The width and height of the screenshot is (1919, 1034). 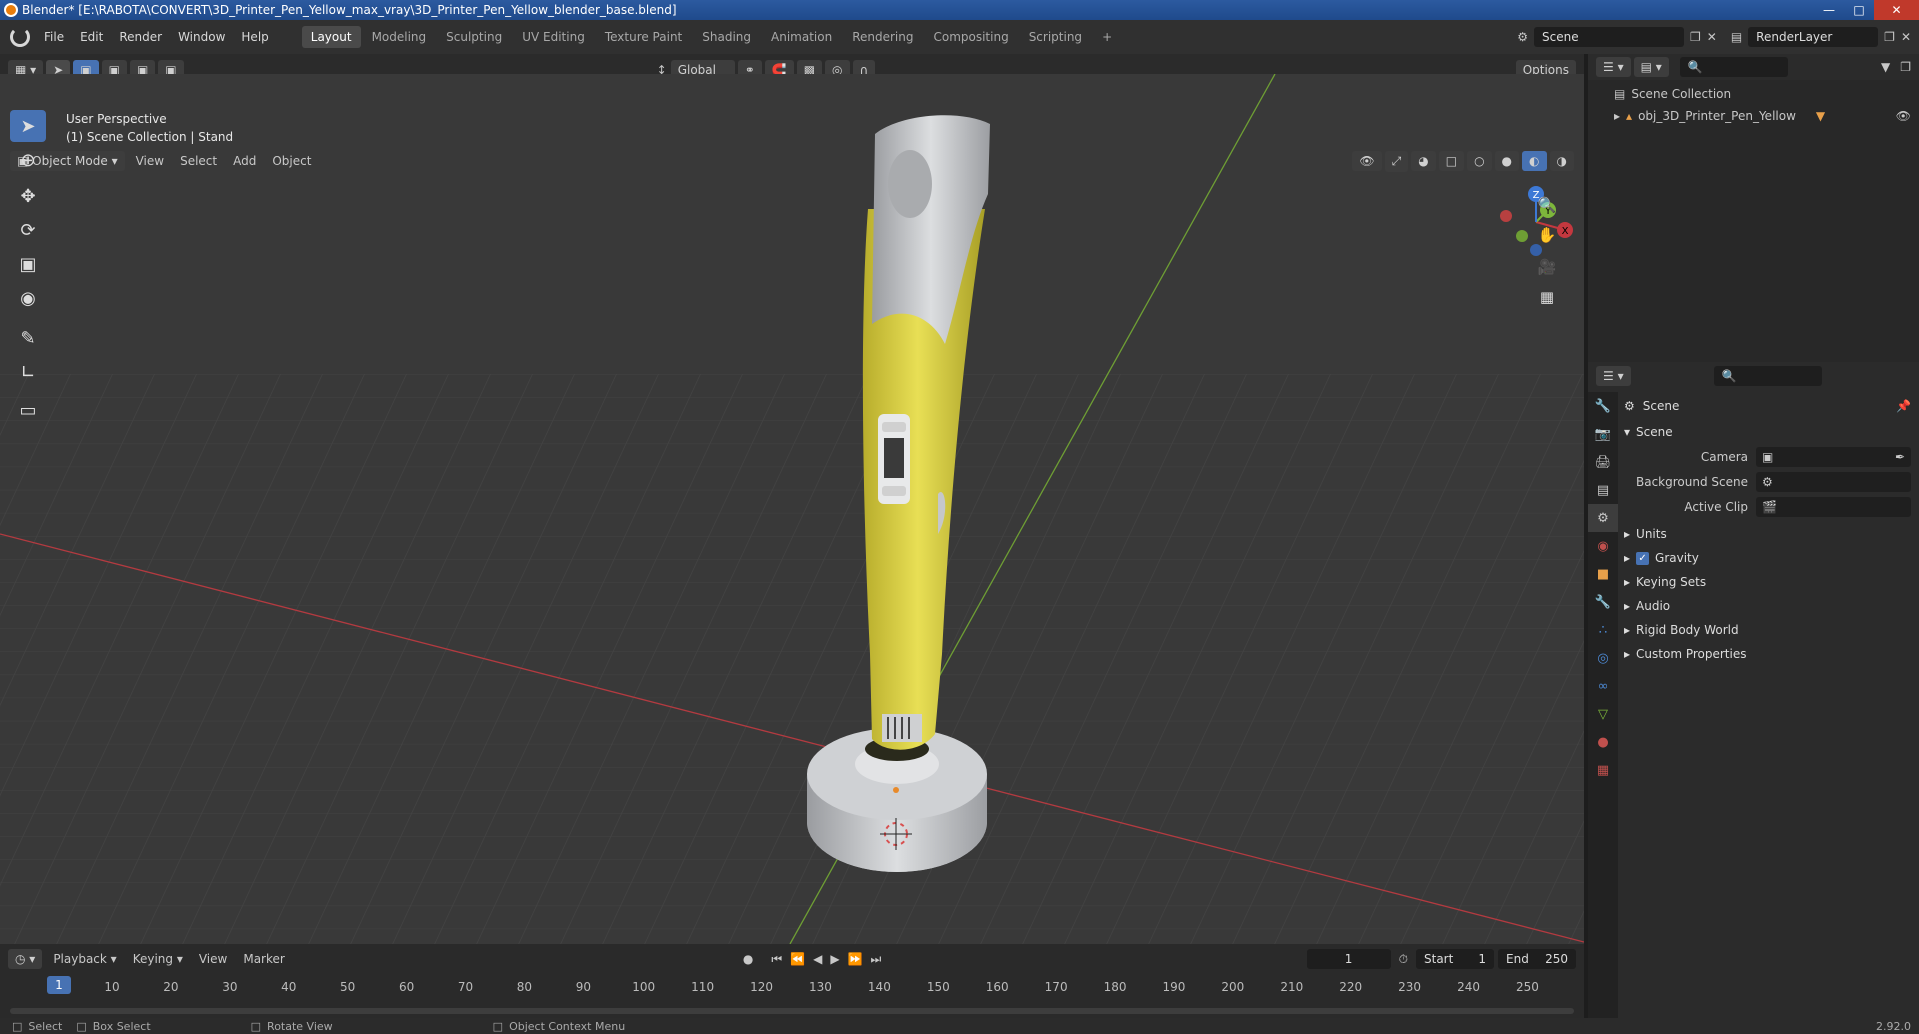 What do you see at coordinates (1367, 161) in the screenshot?
I see `visibility-icon: 👁` at bounding box center [1367, 161].